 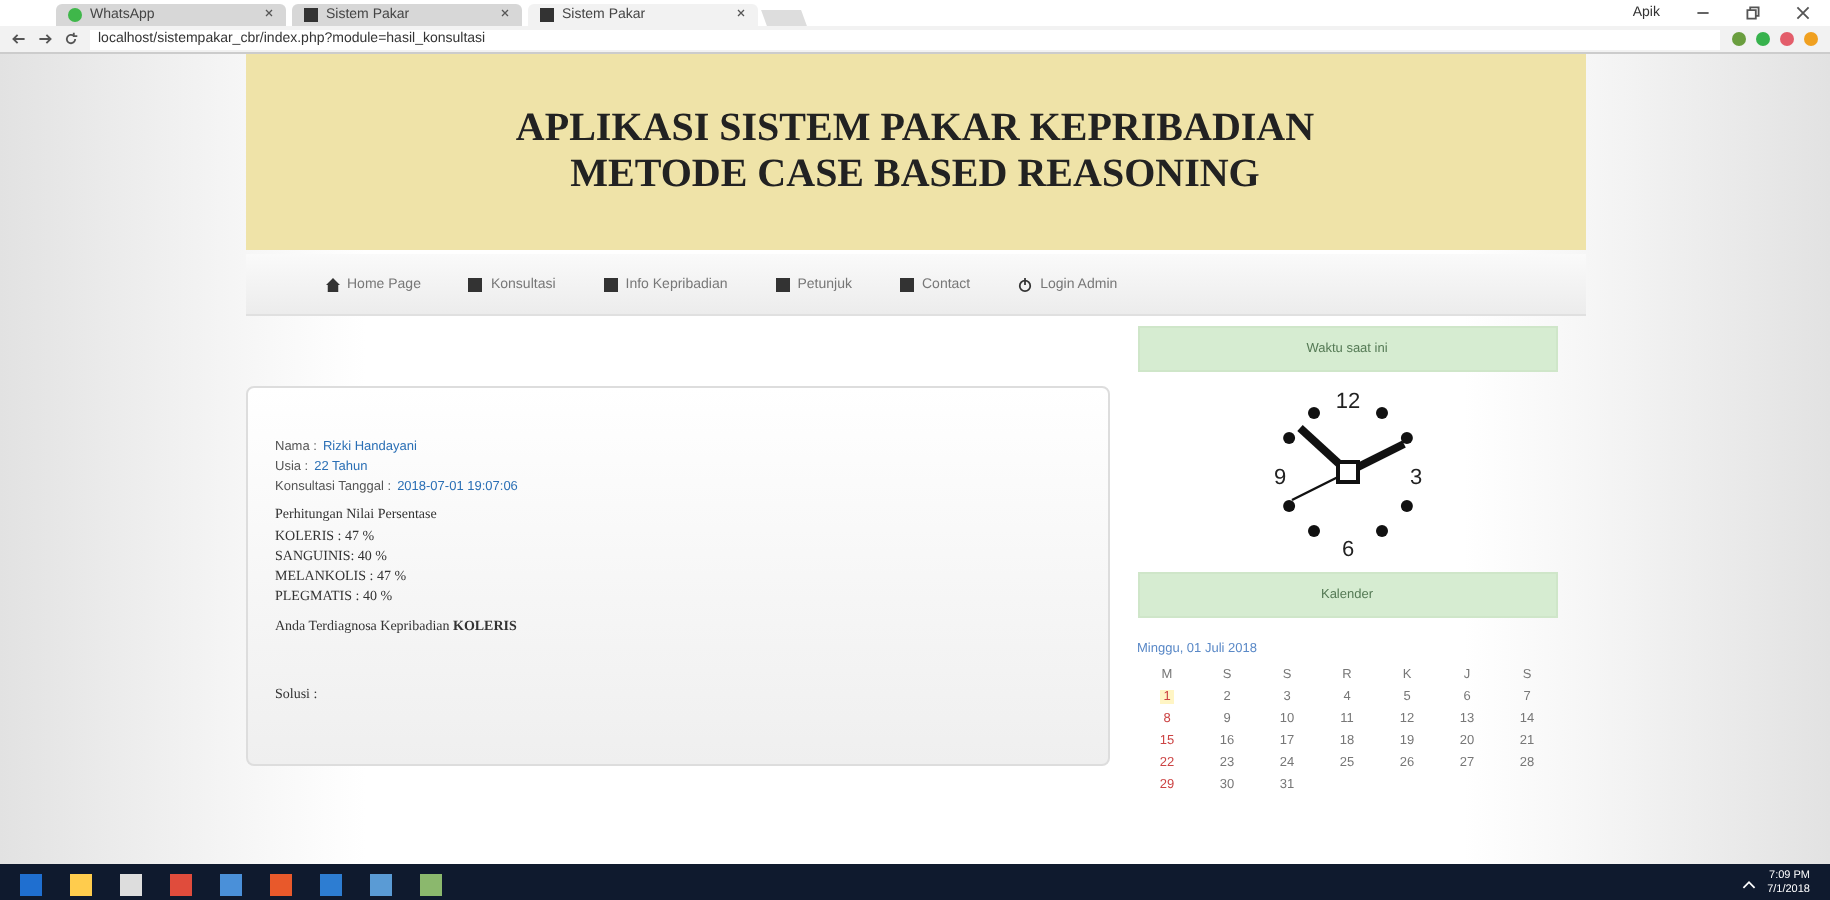 I want to click on forward-icon, so click(x=45, y=39).